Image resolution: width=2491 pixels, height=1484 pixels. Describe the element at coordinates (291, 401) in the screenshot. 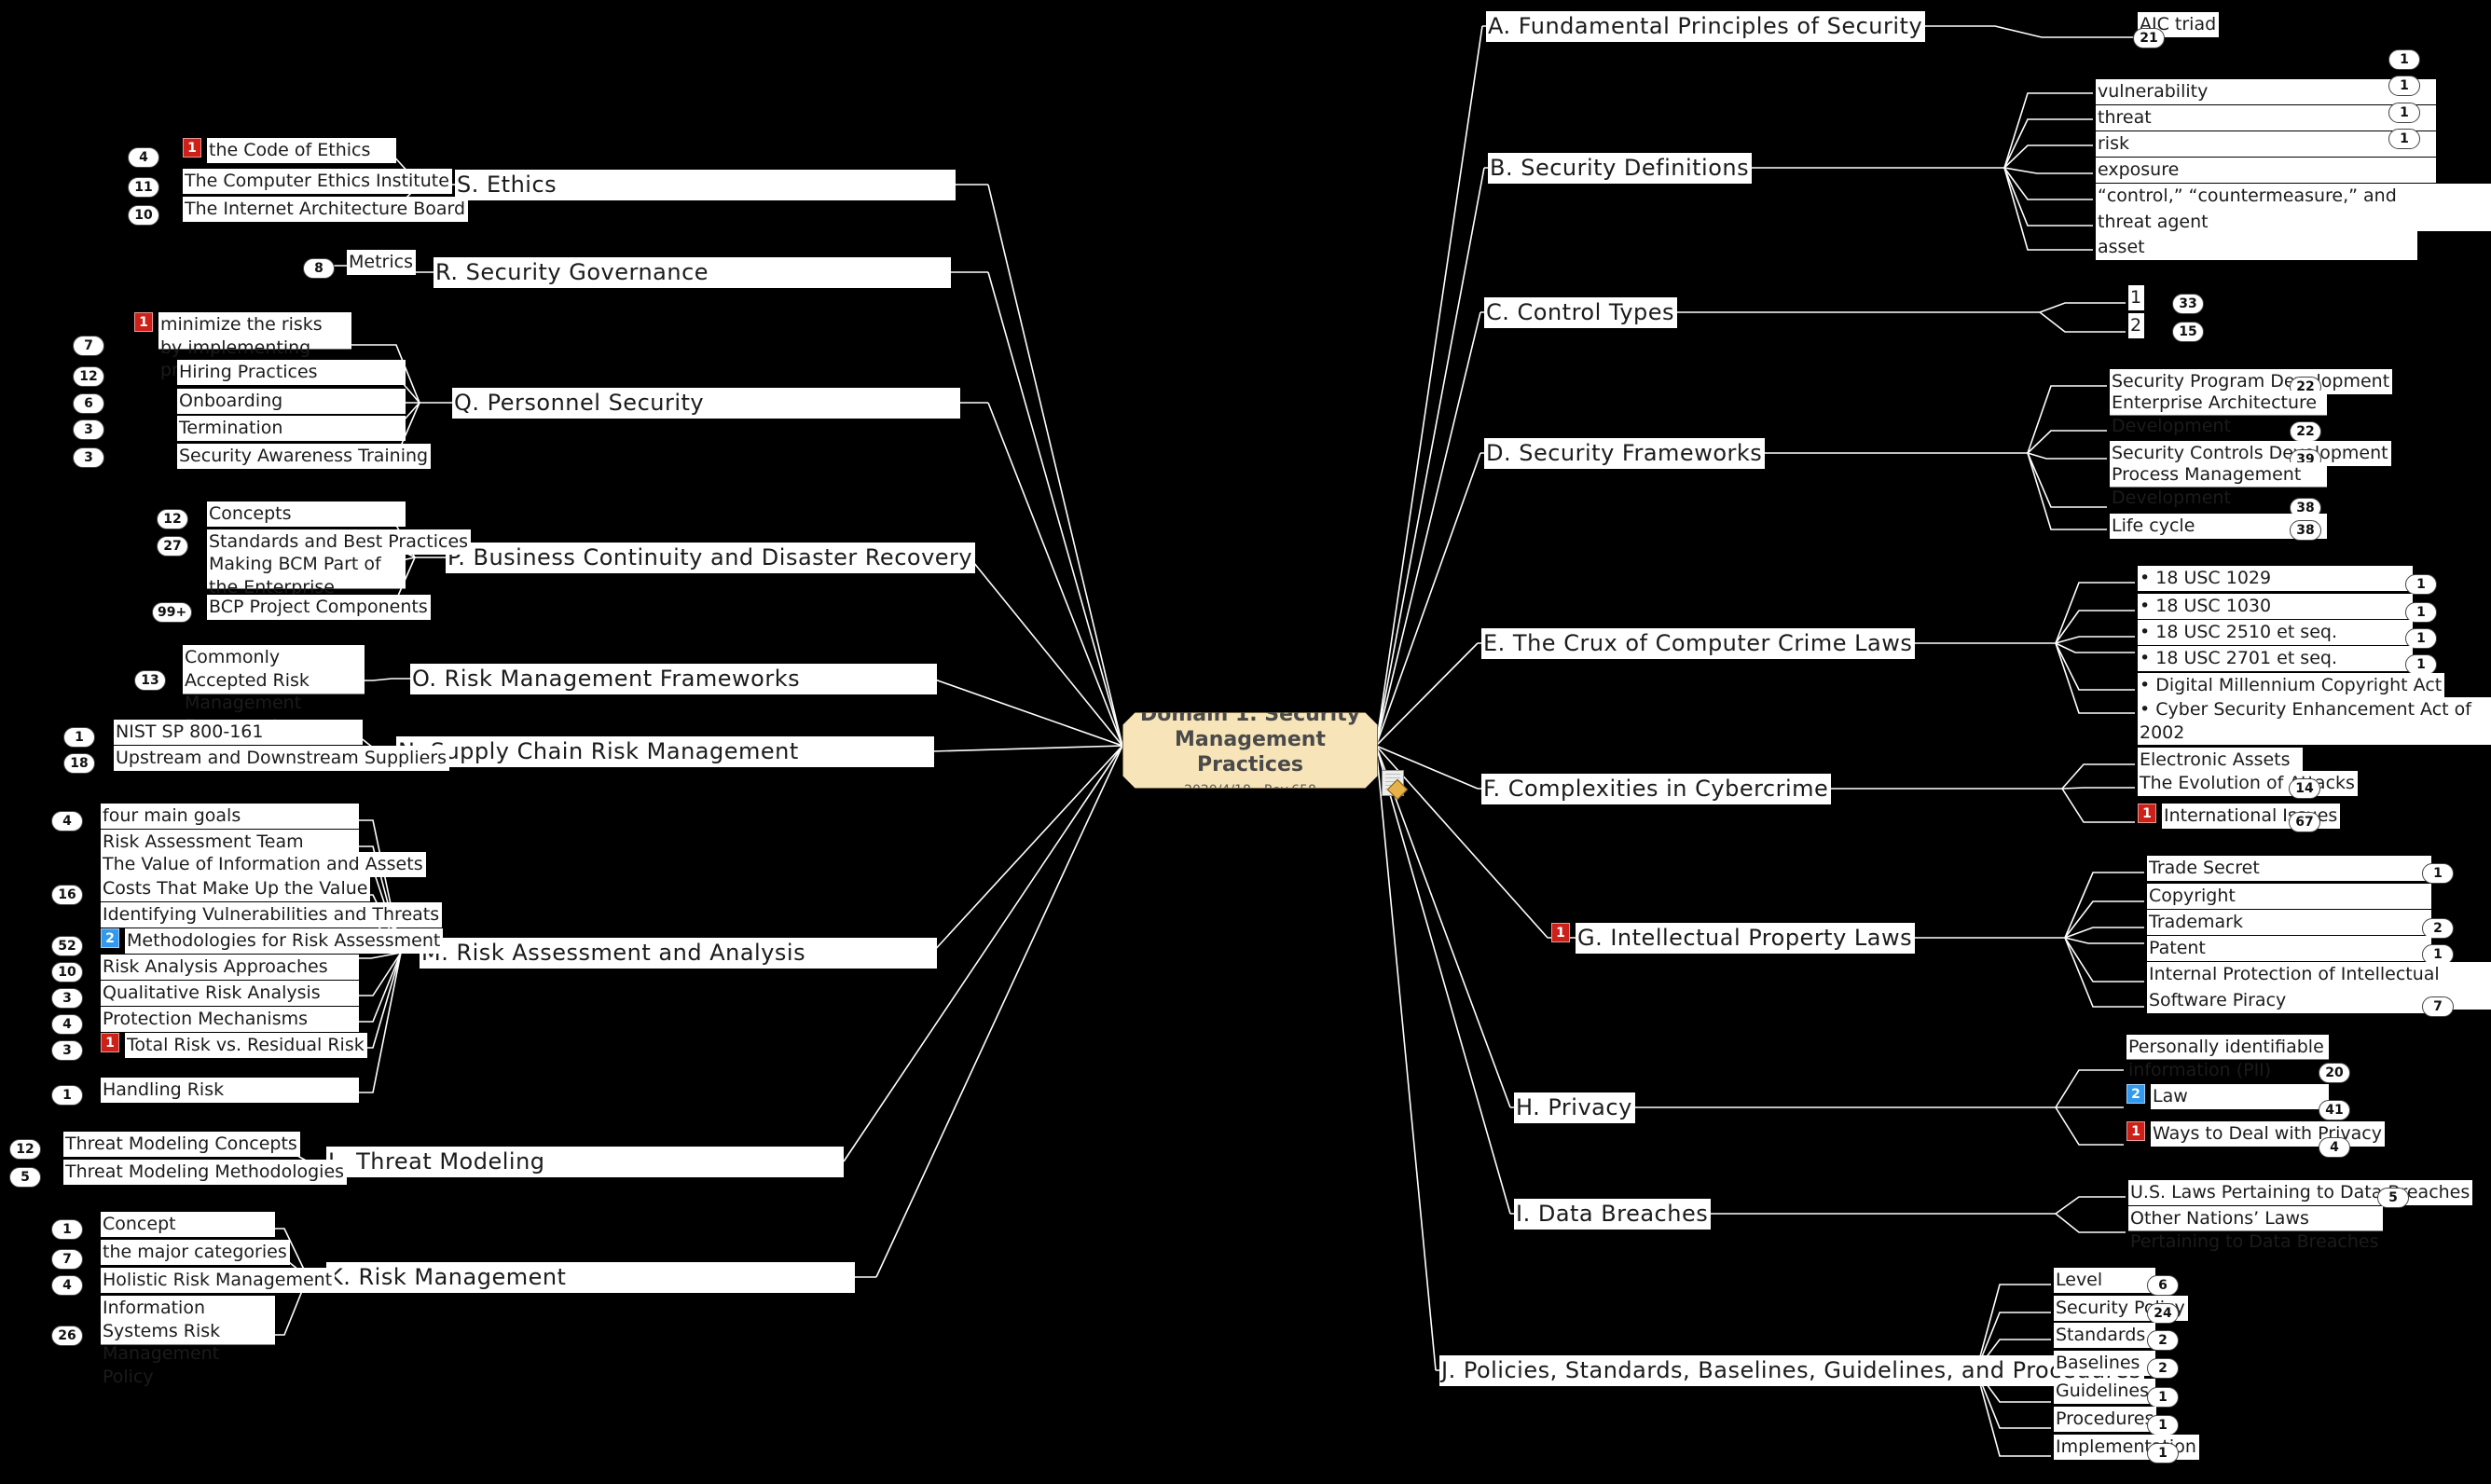

I see `leaf-Q-2: Onboarding` at that location.